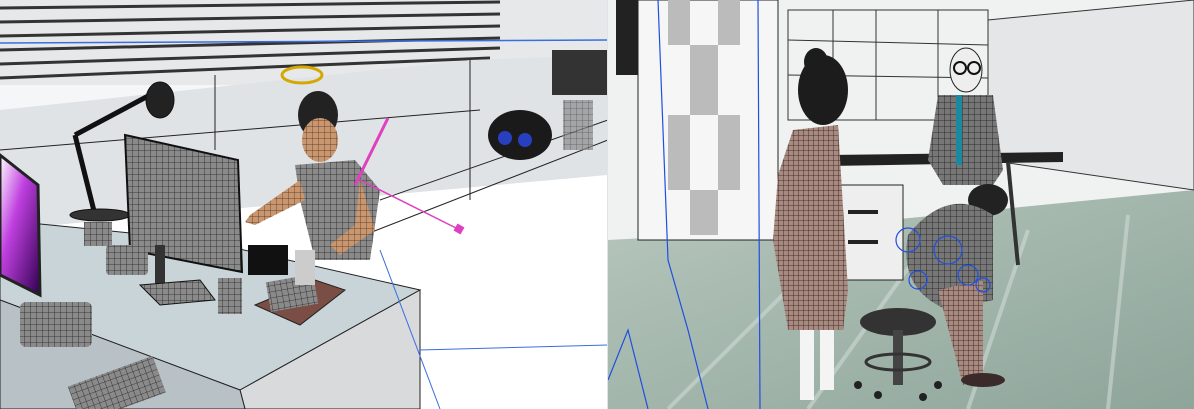 This screenshot has height=409, width=1194. Describe the element at coordinates (627, 37) in the screenshot. I see `picture-frame` at that location.